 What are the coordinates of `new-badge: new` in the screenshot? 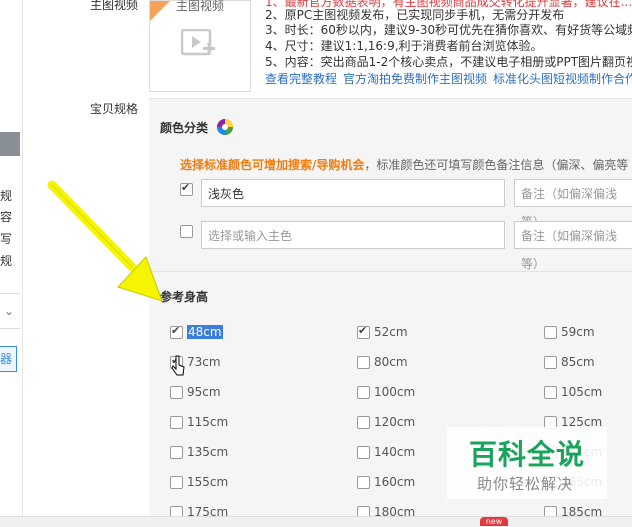 It's located at (494, 521).